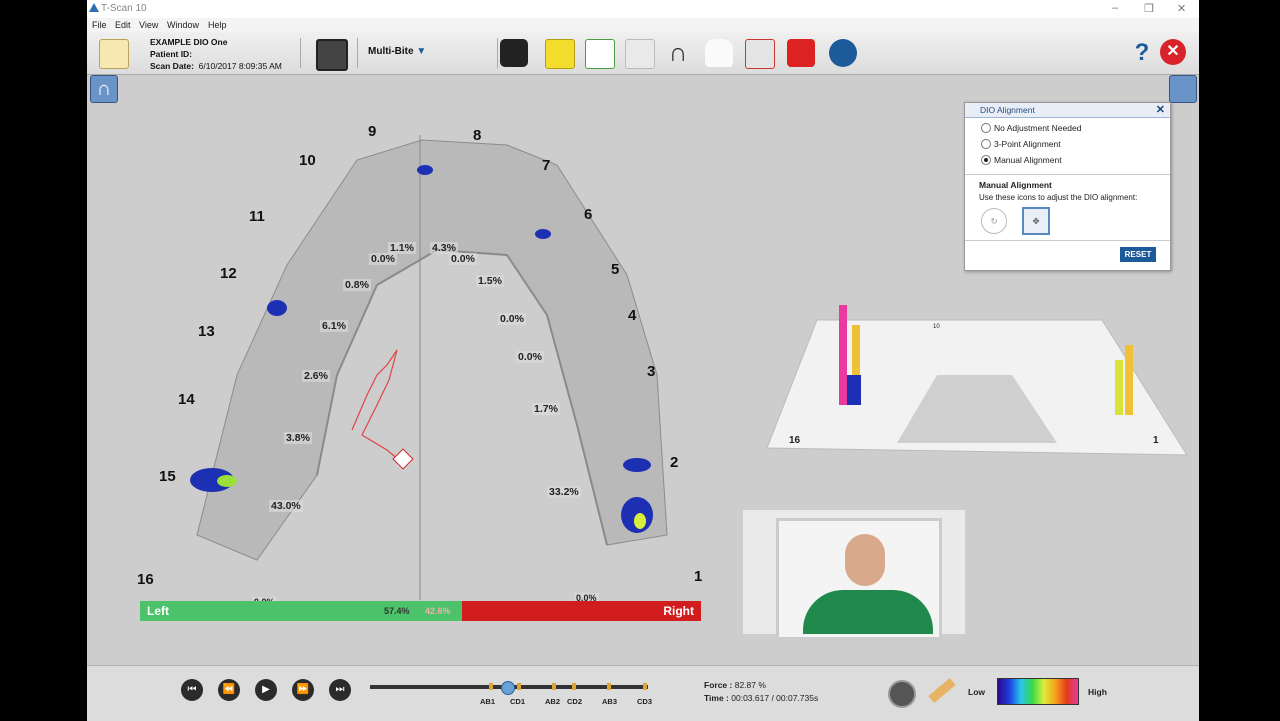  What do you see at coordinates (1028, 160) in the screenshot?
I see `option-label: Manual Alignment` at bounding box center [1028, 160].